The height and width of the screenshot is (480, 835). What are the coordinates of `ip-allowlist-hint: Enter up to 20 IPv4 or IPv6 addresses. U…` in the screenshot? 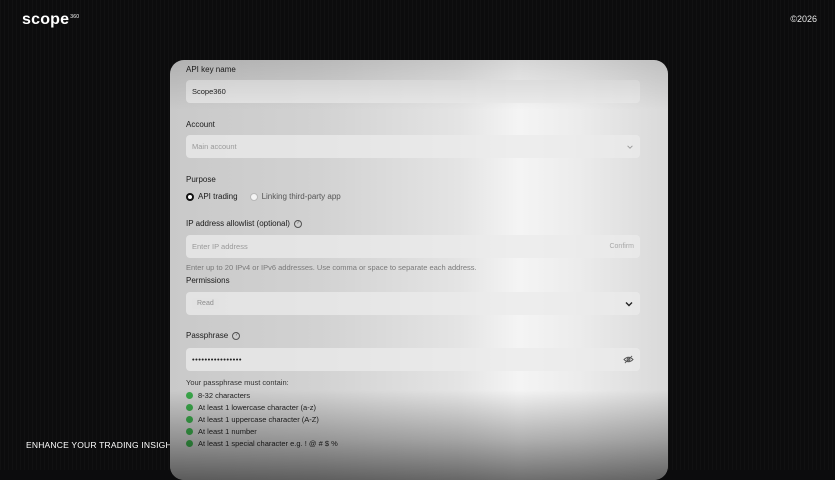 It's located at (331, 267).